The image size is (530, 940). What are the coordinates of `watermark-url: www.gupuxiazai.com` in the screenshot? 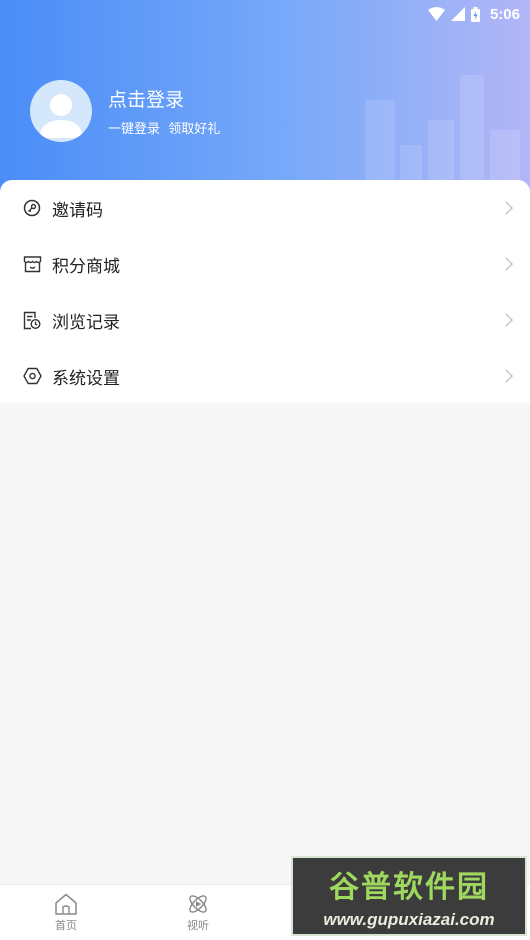 It's located at (409, 919).